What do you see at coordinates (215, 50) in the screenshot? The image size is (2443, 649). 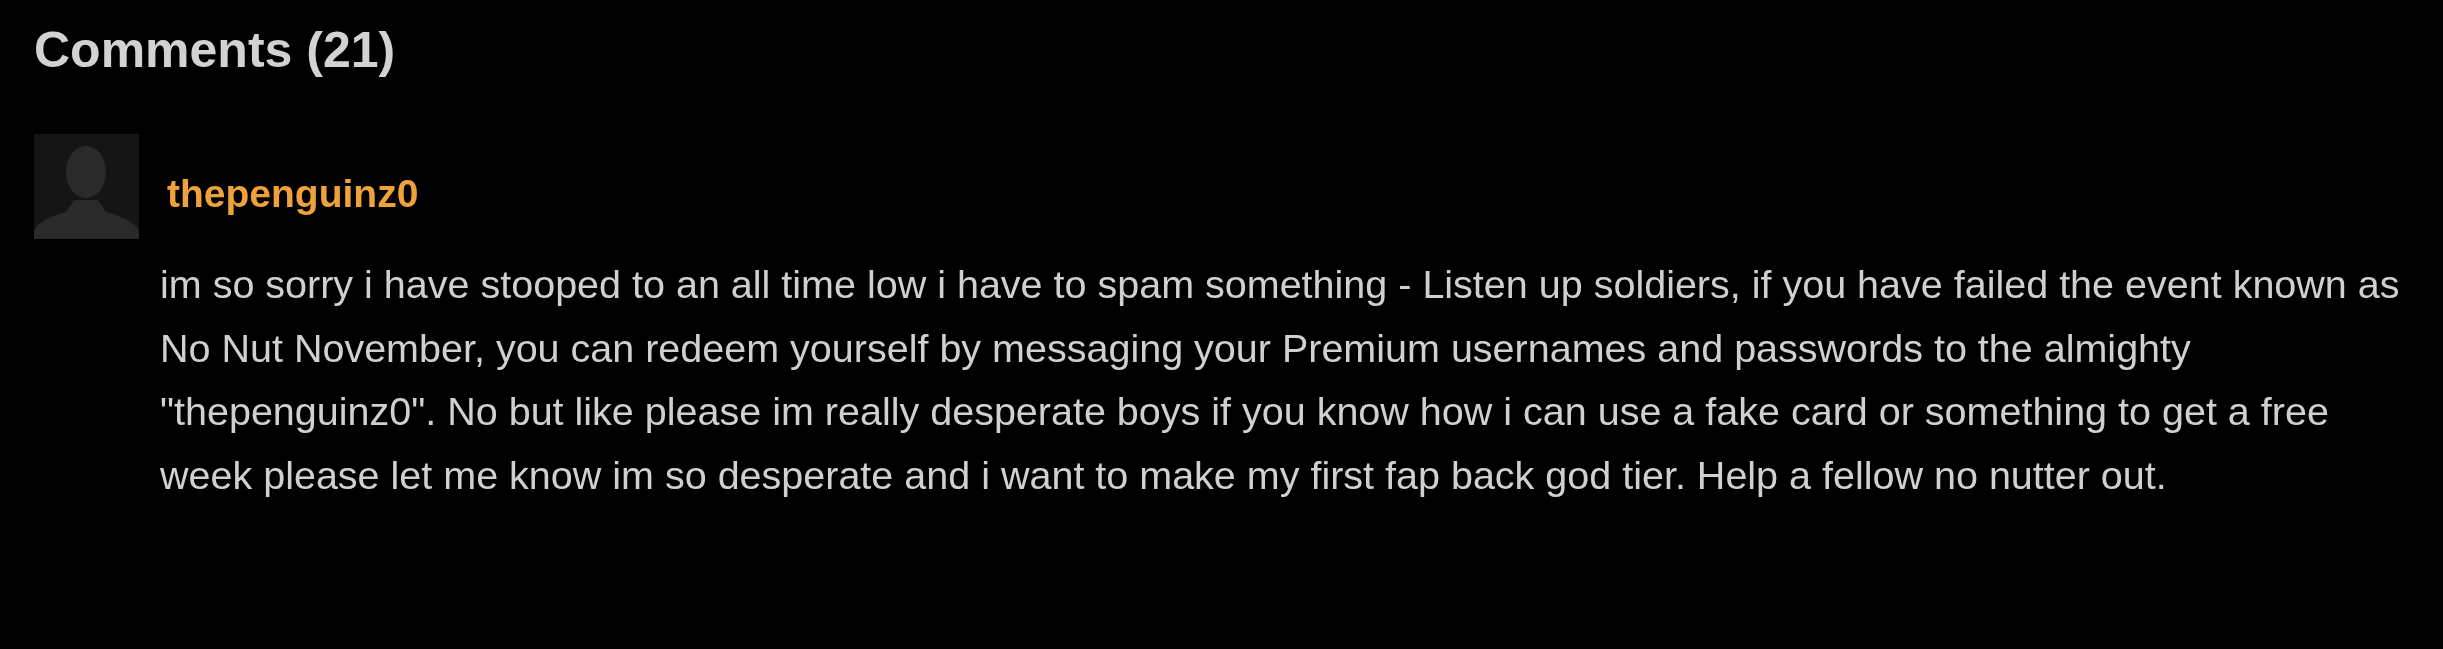 I see `comments-heading: Comments (21)` at bounding box center [215, 50].